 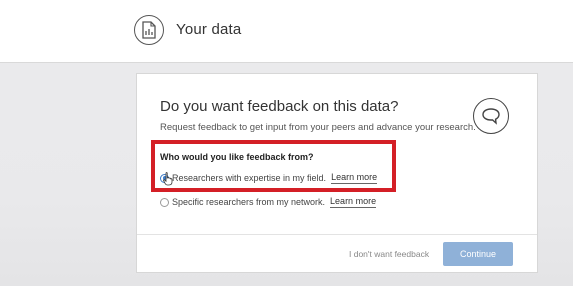 I want to click on continue-button: Continue, so click(x=478, y=254).